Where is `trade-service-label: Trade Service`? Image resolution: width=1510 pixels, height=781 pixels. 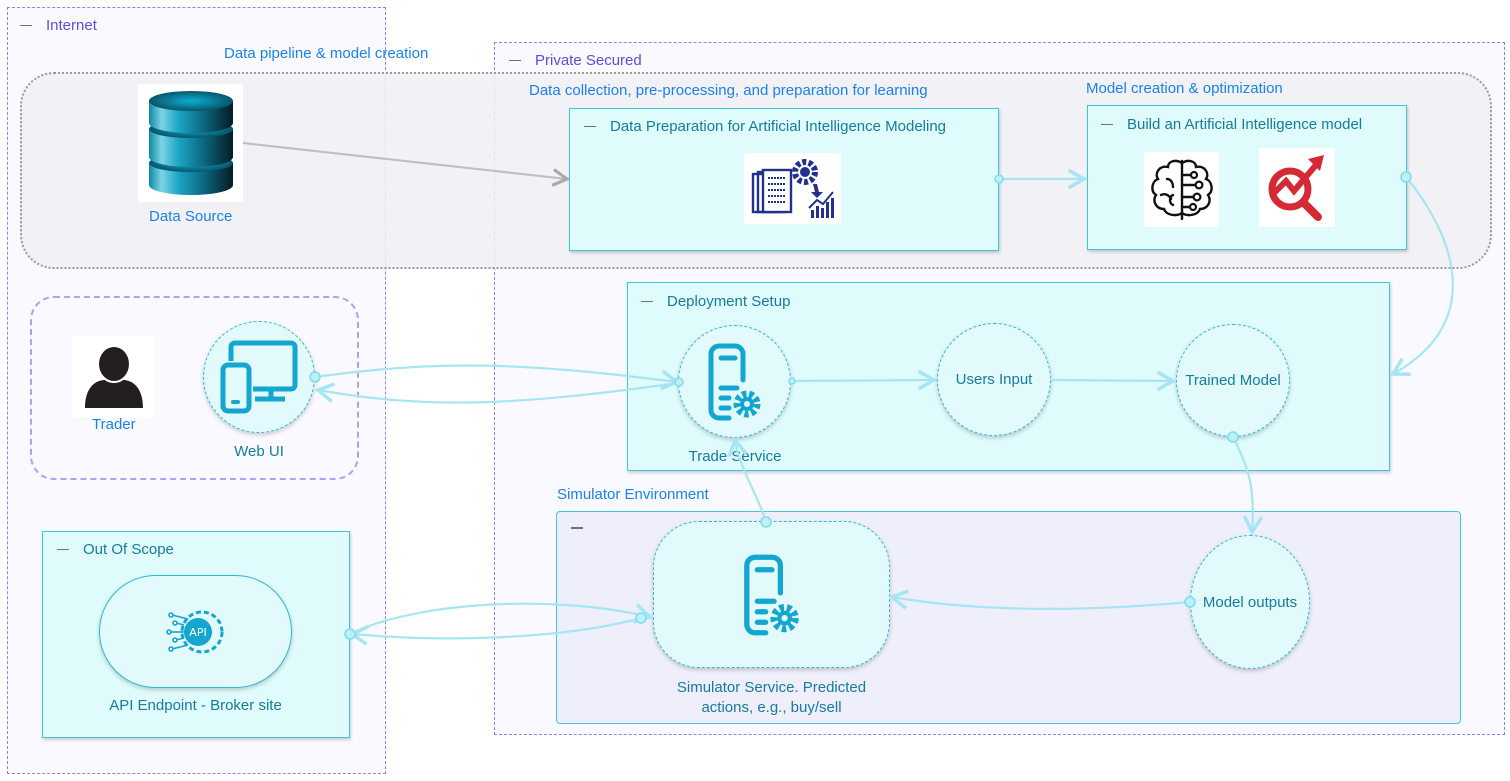 trade-service-label: Trade Service is located at coordinates (735, 456).